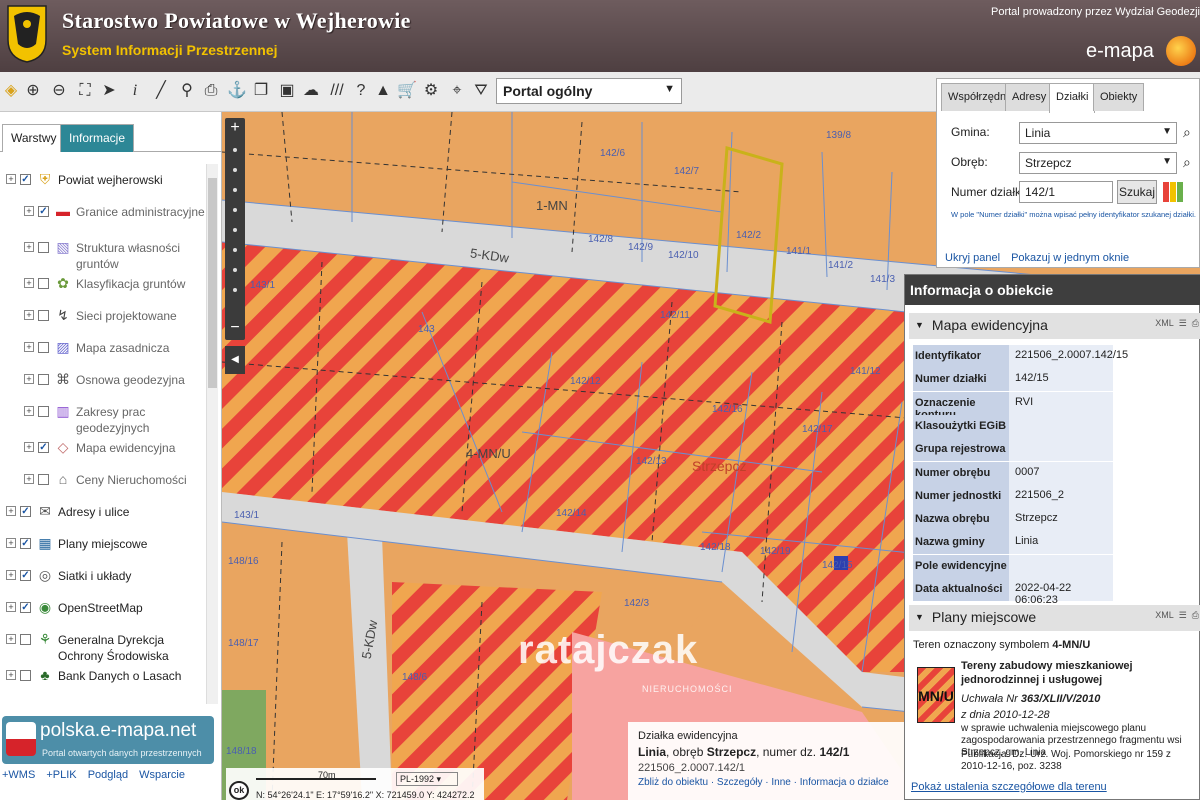  Describe the element at coordinates (212, 283) in the screenshot. I see `scrollbar-thumb` at that location.